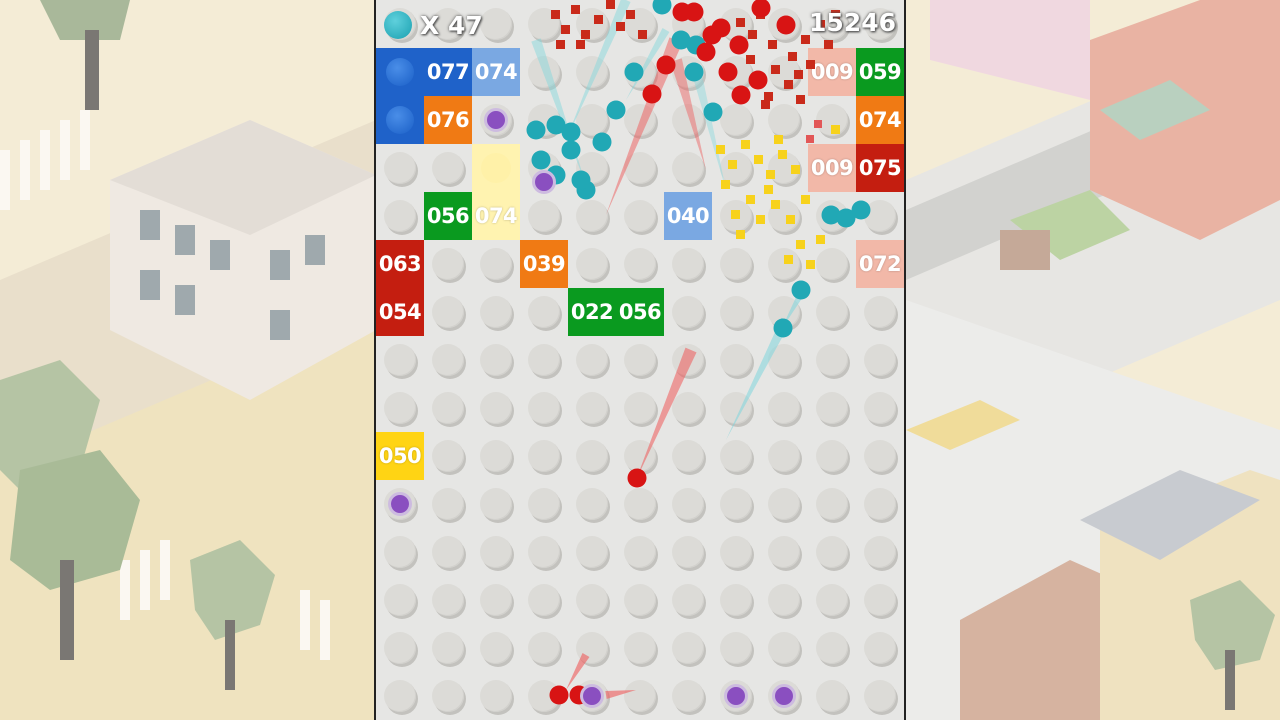  I want to click on yellow-glow-orb-icon, so click(496, 168).